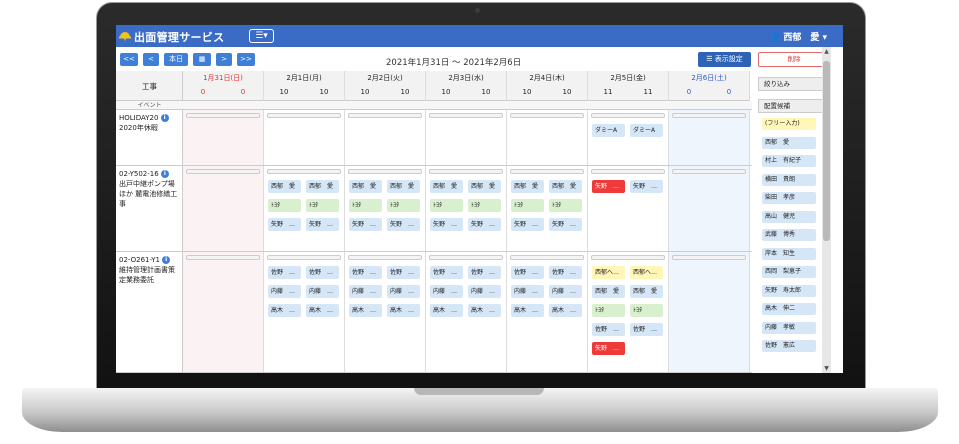 This screenshot has width=959, height=444. What do you see at coordinates (789, 290) in the screenshot?
I see `candidate-item: 矢野 寿太郎` at bounding box center [789, 290].